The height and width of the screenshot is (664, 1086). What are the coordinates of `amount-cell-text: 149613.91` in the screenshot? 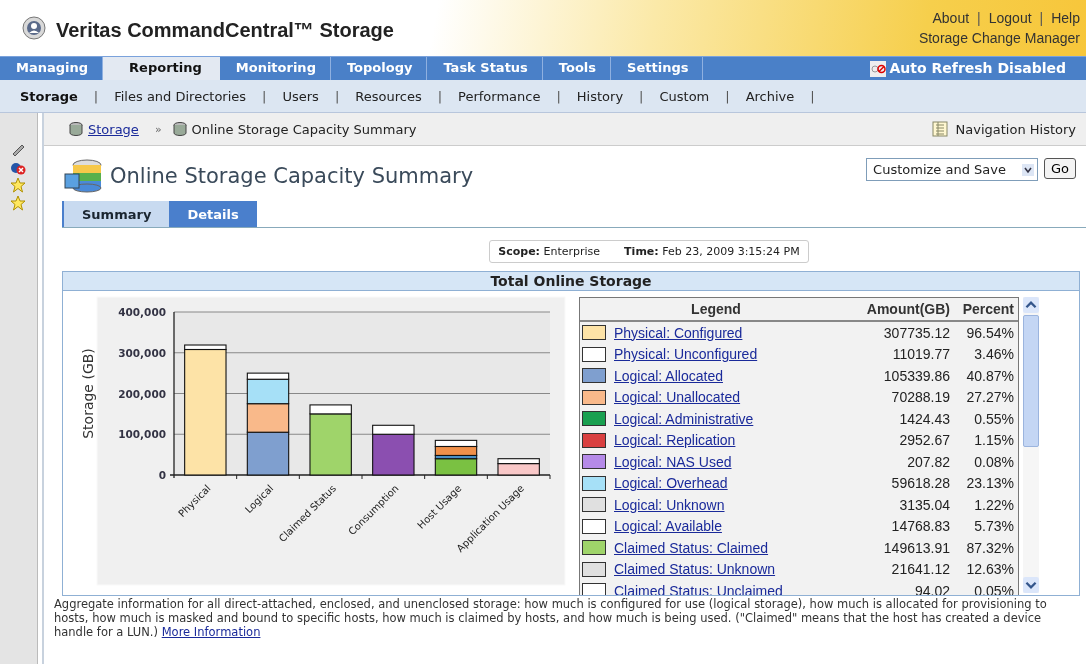 It's located at (916, 547).